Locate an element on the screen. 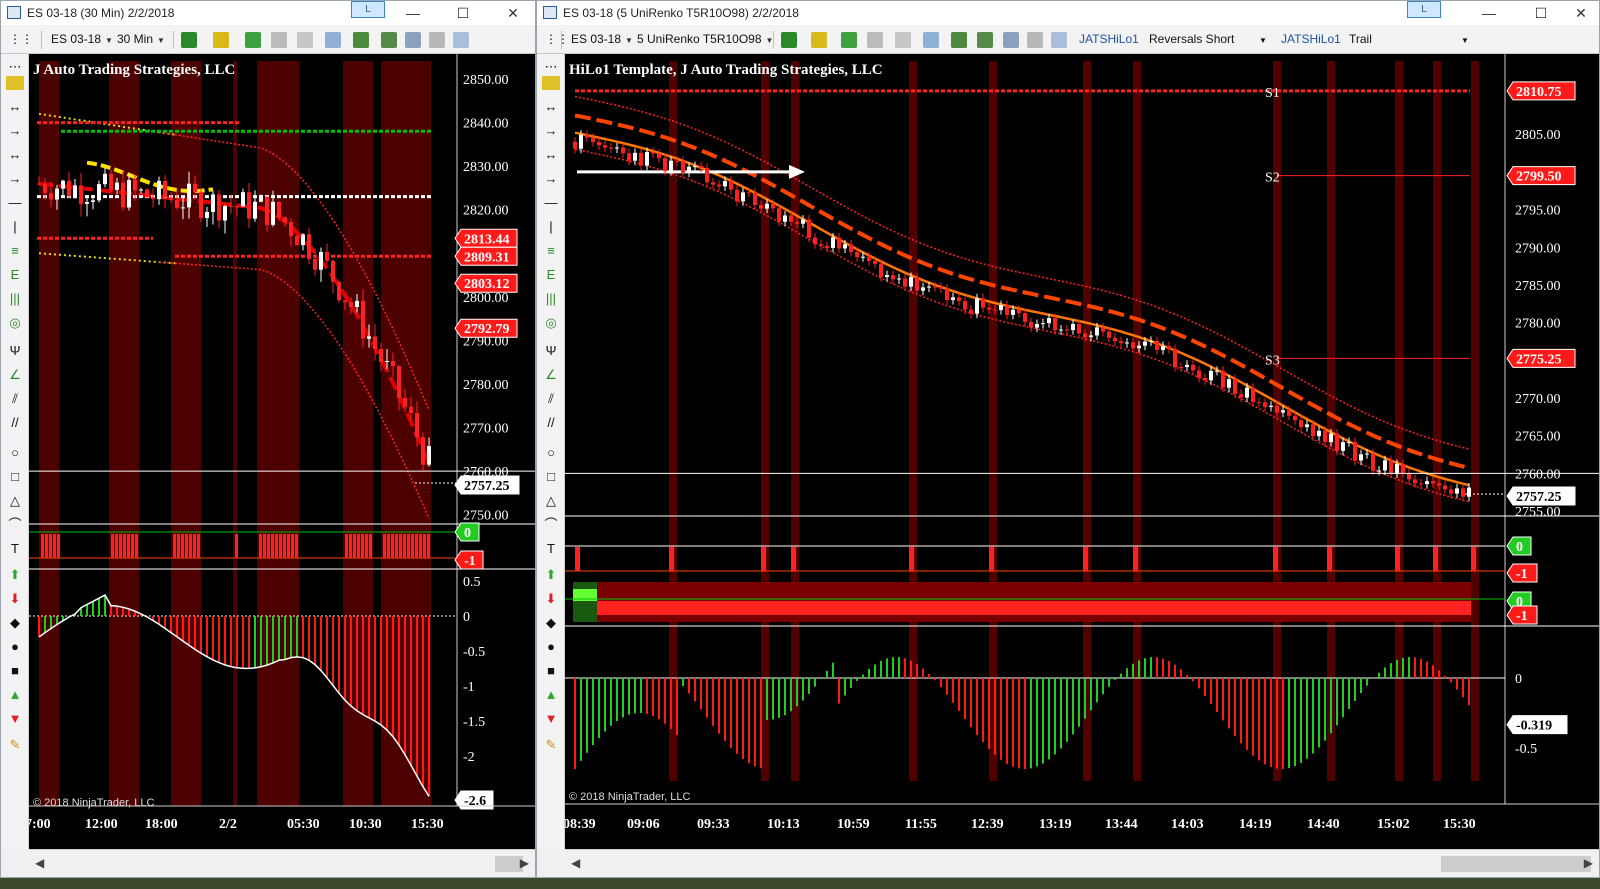 The image size is (1600, 889). right-horizontal-scrollbar: ◀ ▶ is located at coordinates (1082, 863).